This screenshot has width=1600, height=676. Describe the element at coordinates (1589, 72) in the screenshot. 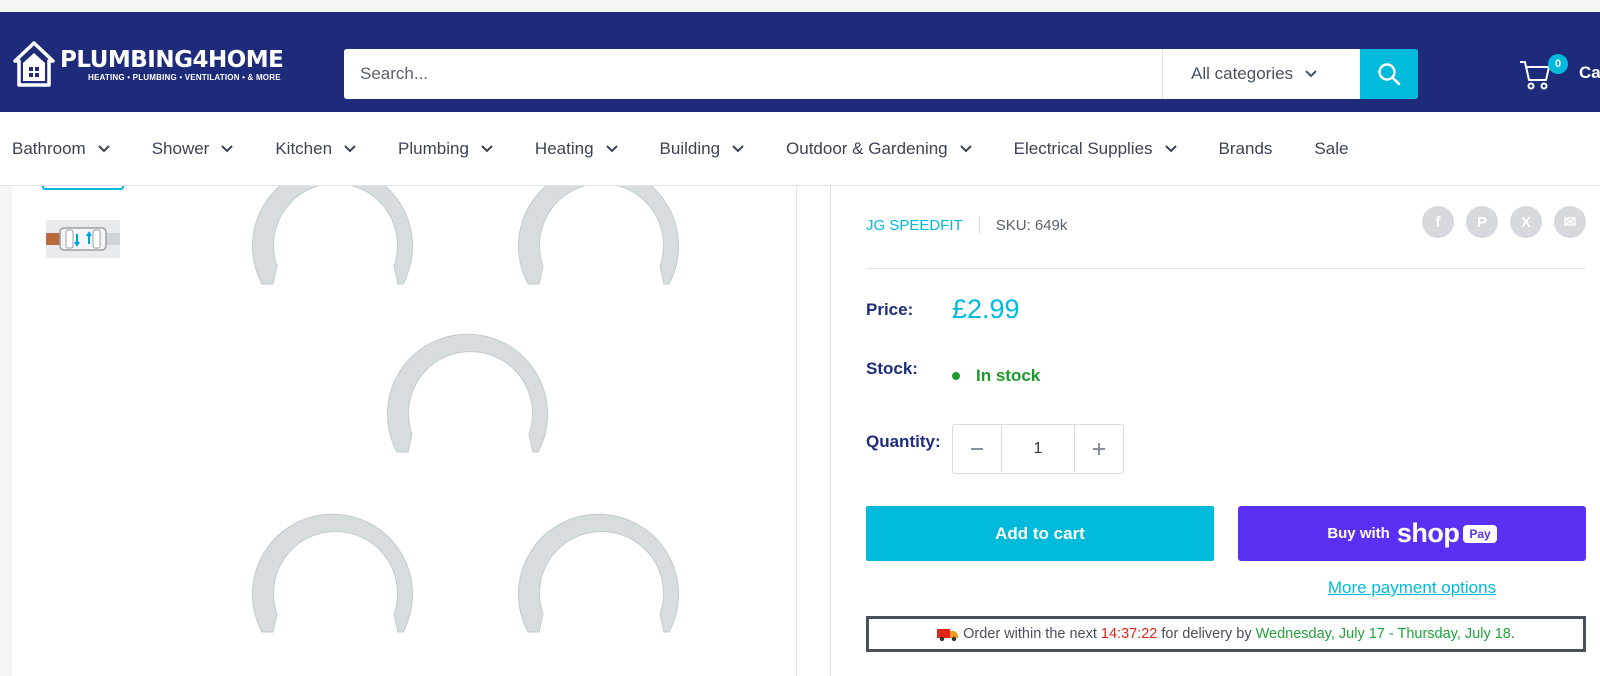

I see `cart-label: Ca` at that location.